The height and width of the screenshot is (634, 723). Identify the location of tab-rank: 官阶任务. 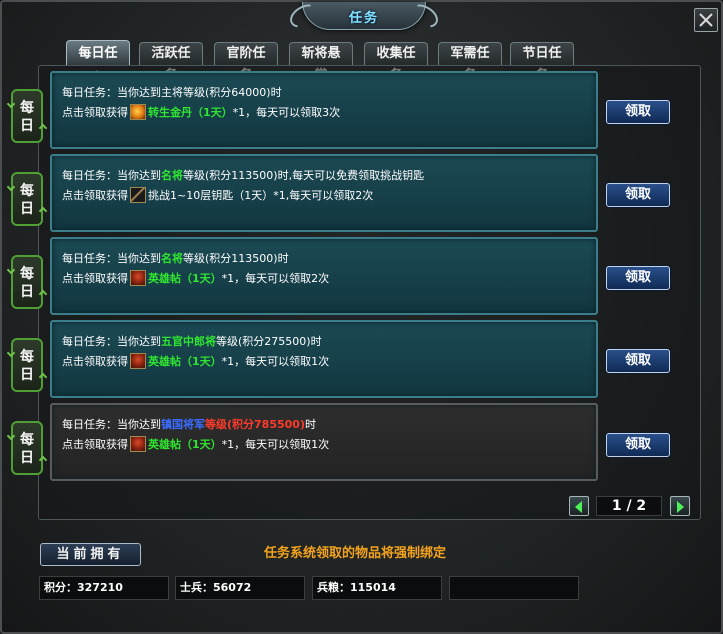
(246, 62).